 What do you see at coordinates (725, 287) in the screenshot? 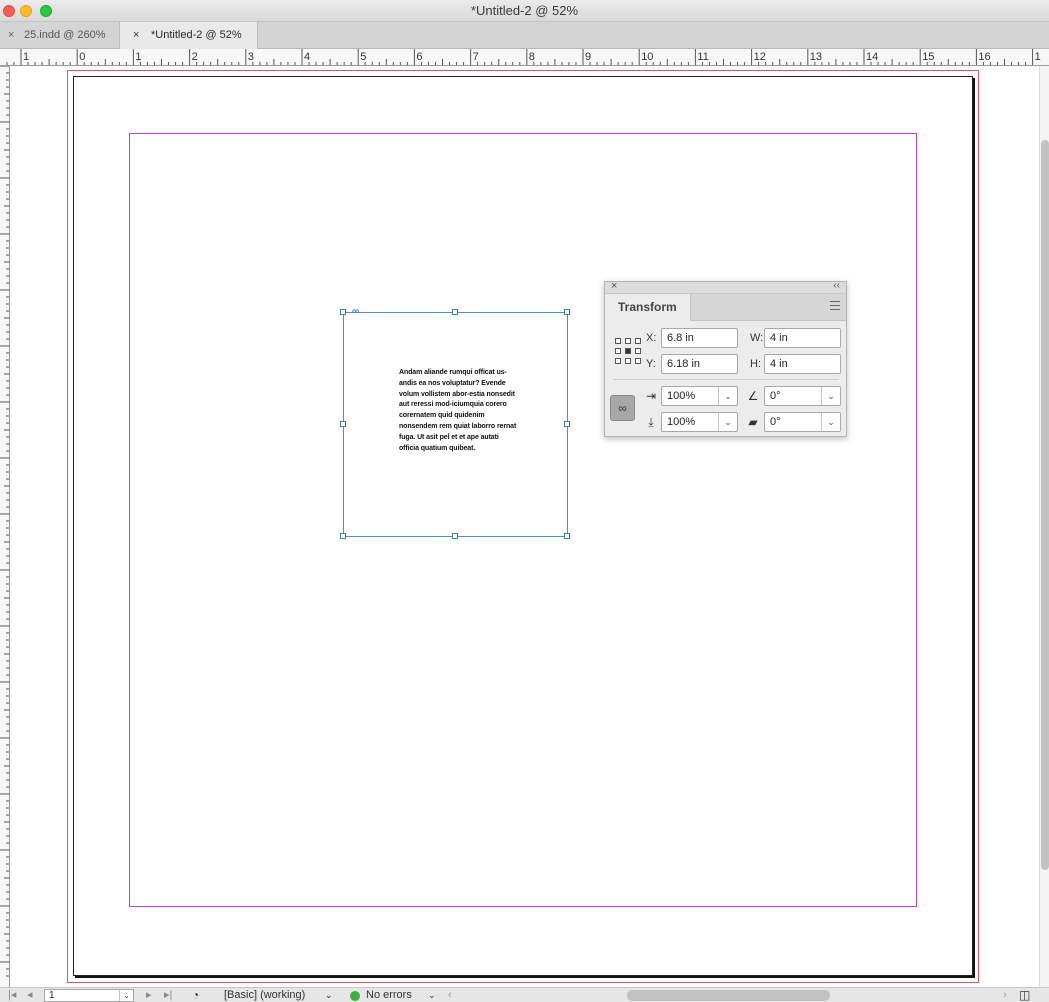
I see `panel-header: × ‹‹` at bounding box center [725, 287].